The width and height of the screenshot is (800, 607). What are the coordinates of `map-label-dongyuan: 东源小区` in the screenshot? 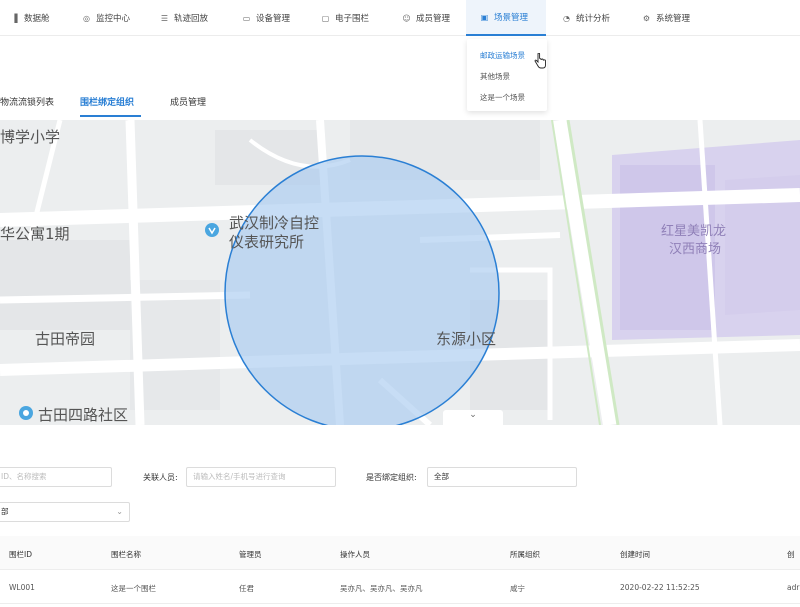 It's located at (466, 339).